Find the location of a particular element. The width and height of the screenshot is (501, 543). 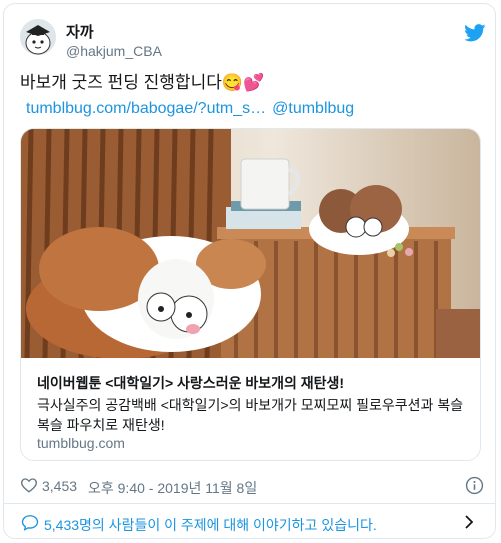

emoji-yum-heart: 😋💕 is located at coordinates (243, 82).